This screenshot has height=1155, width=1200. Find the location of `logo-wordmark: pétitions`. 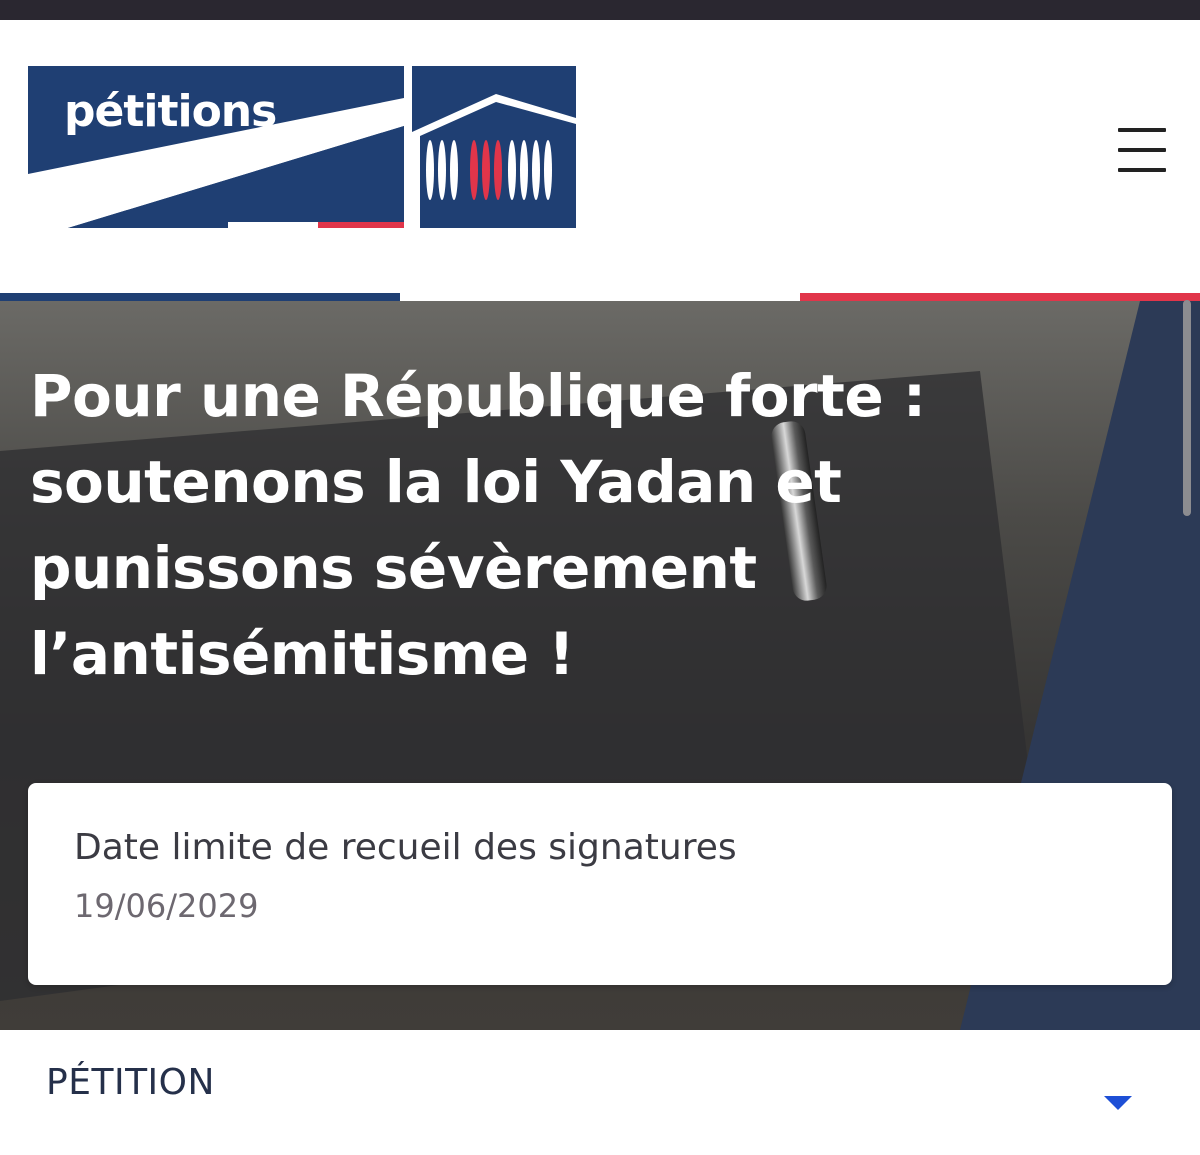

logo-wordmark: pétitions is located at coordinates (170, 111).